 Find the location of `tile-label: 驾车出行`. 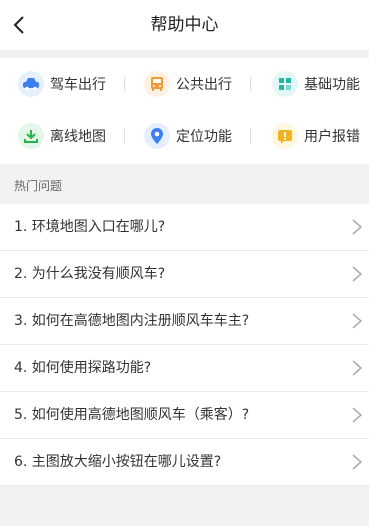

tile-label: 驾车出行 is located at coordinates (78, 85).